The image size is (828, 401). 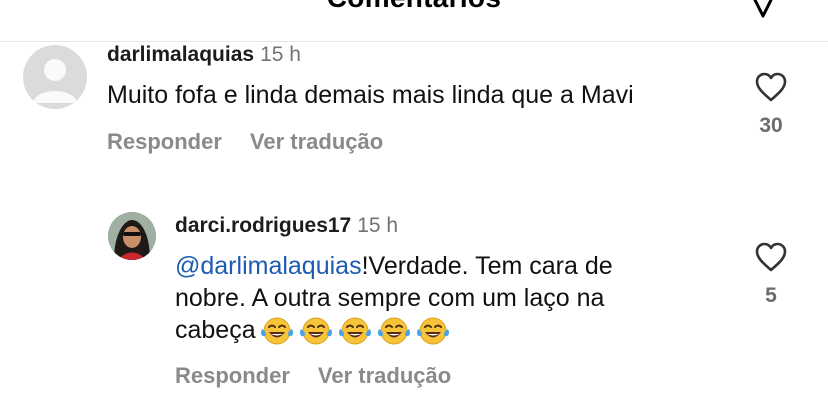 I want to click on comment-text-line: !Verdade. Tem cara de, so click(x=487, y=266).